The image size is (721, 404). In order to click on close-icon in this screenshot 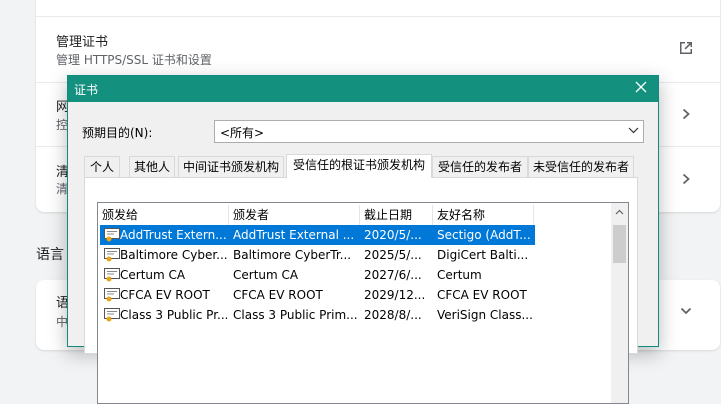, I will do `click(641, 87)`.